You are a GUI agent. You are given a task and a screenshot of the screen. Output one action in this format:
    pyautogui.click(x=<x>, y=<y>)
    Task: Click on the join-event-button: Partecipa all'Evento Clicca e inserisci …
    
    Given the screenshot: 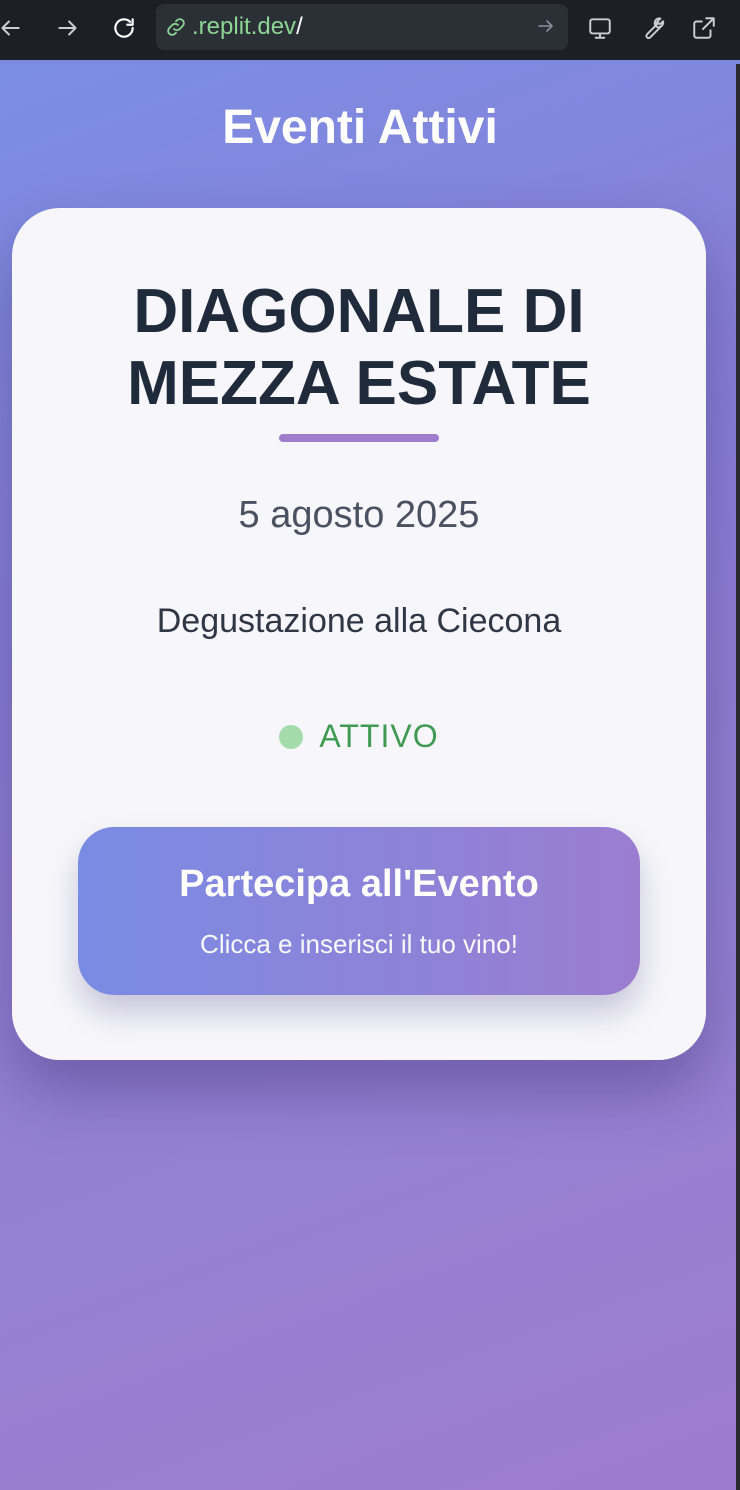 What is the action you would take?
    pyautogui.click(x=359, y=911)
    